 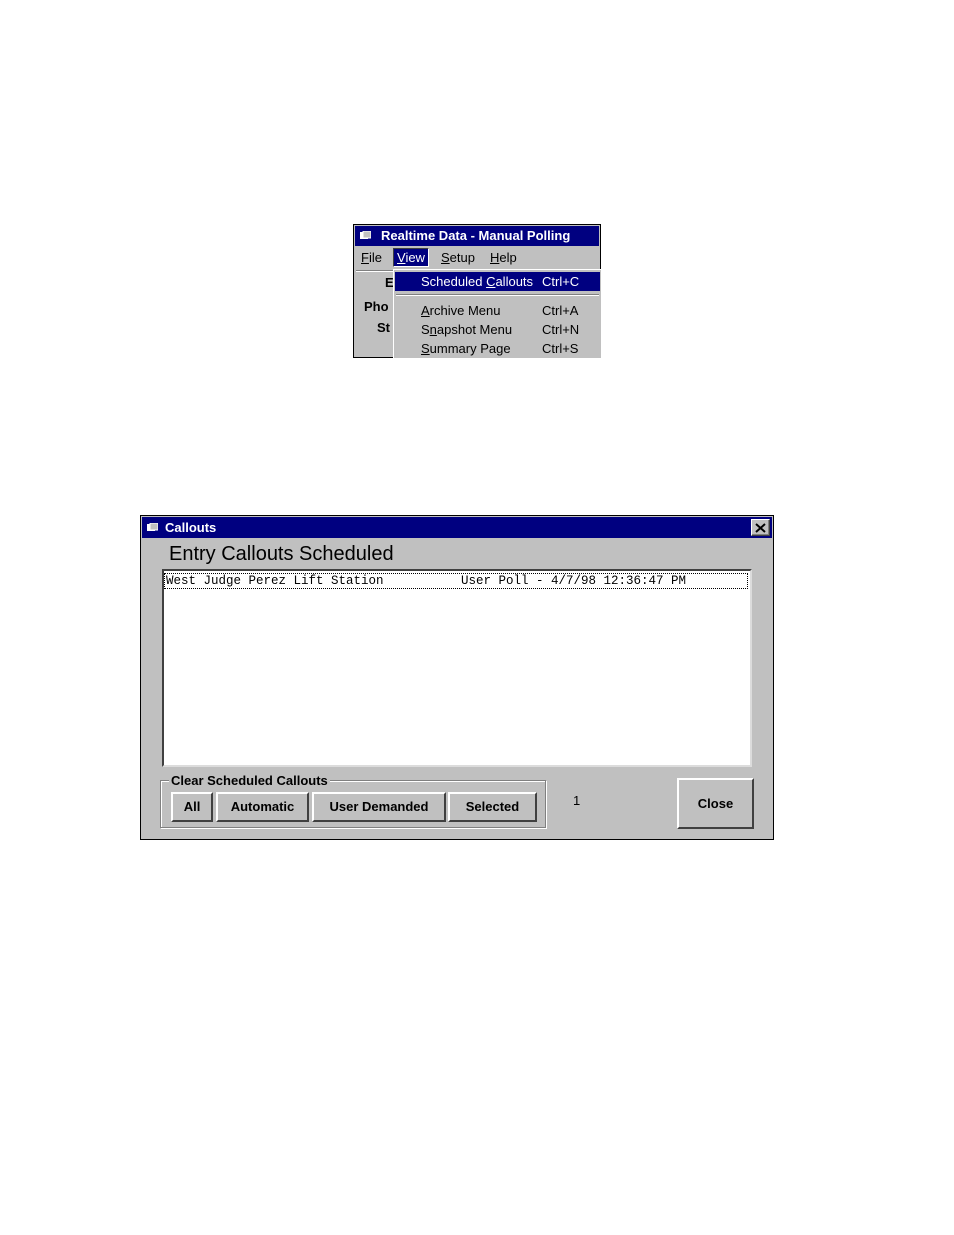 I want to click on menu-item-archive-menu: Archive Menu Ctrl+A, so click(x=497, y=310).